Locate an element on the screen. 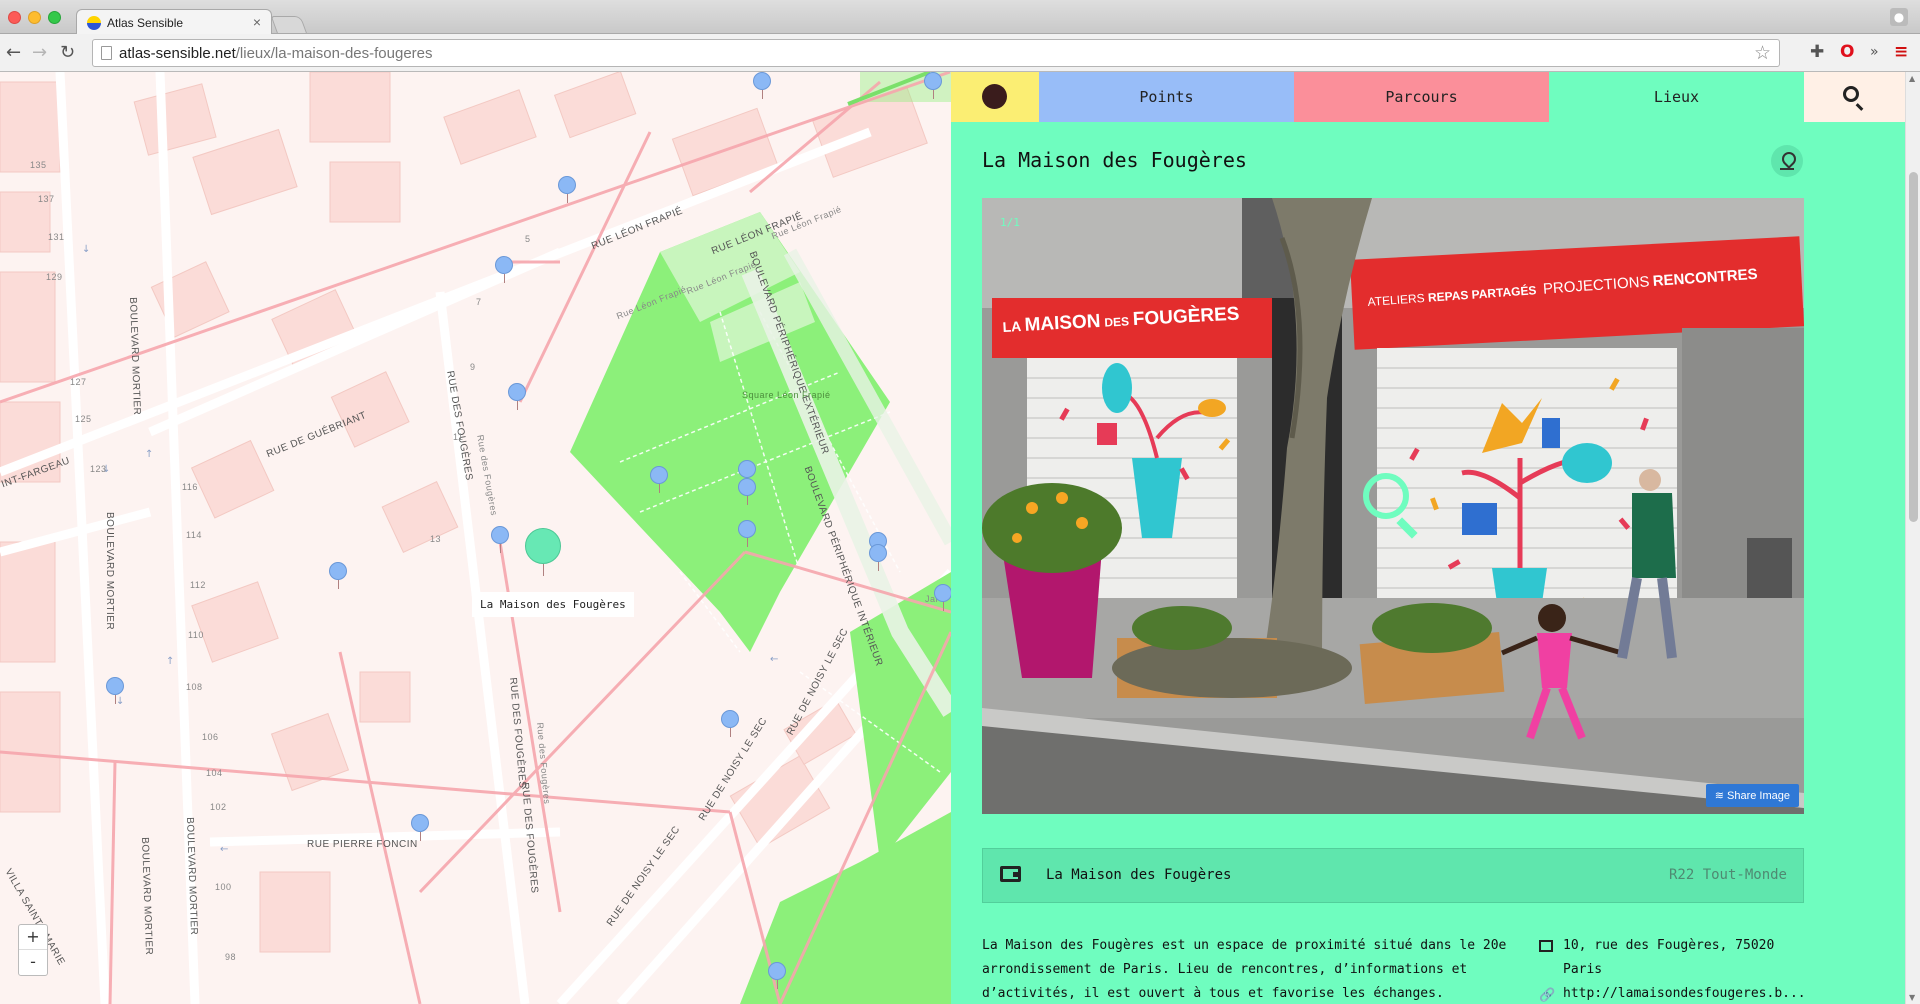  house-number: 106 is located at coordinates (210, 737).